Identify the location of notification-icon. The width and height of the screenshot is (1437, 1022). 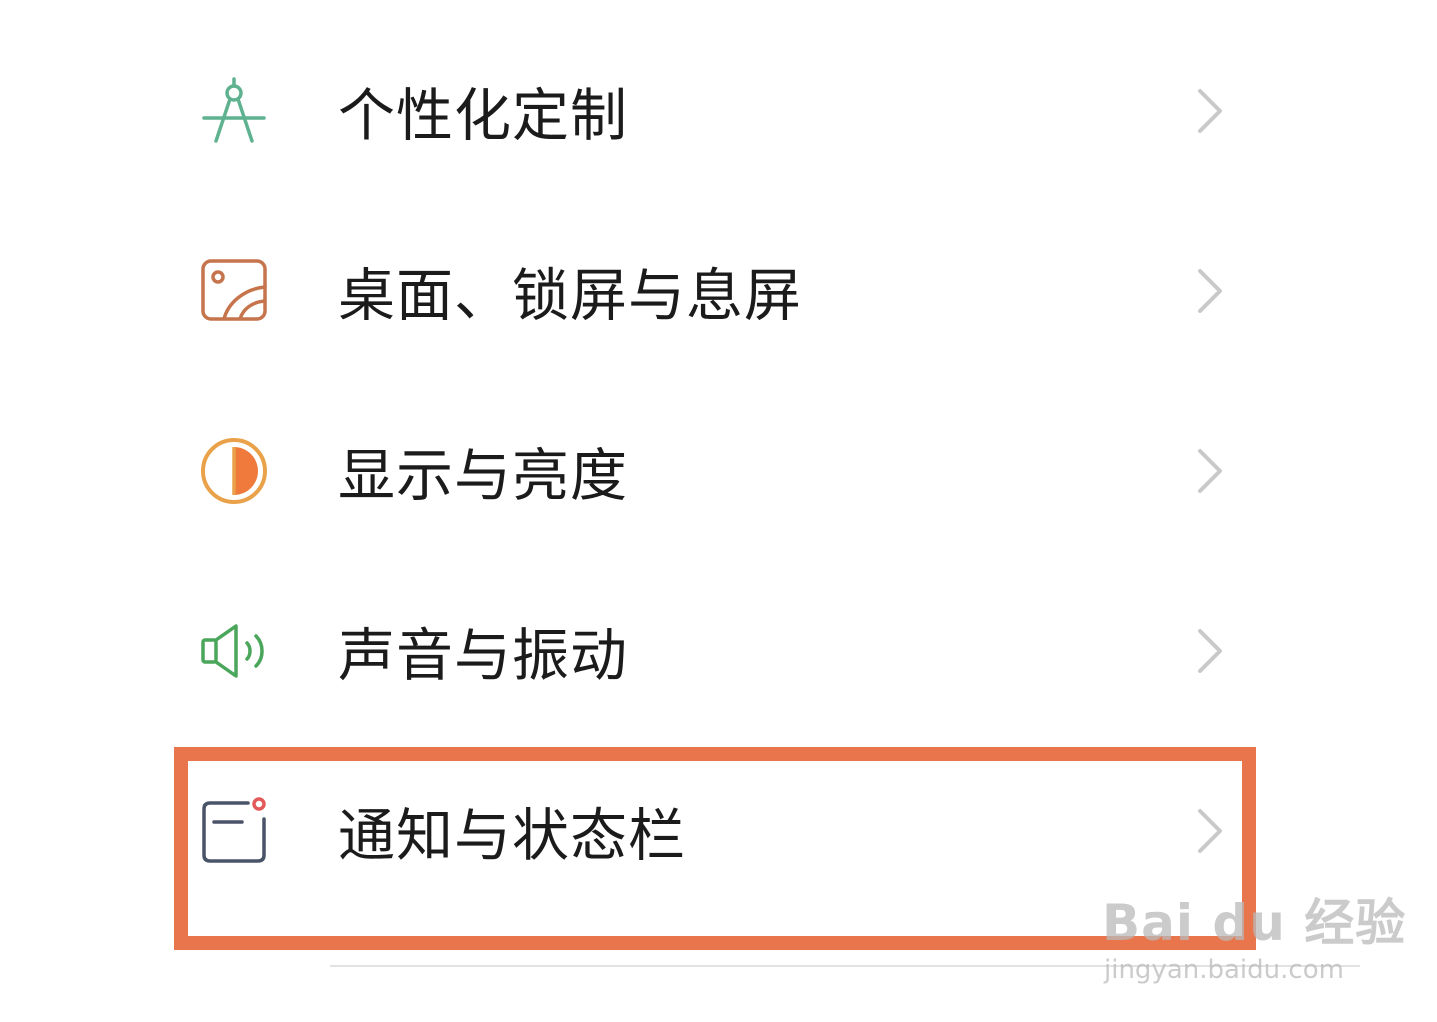
(234, 831).